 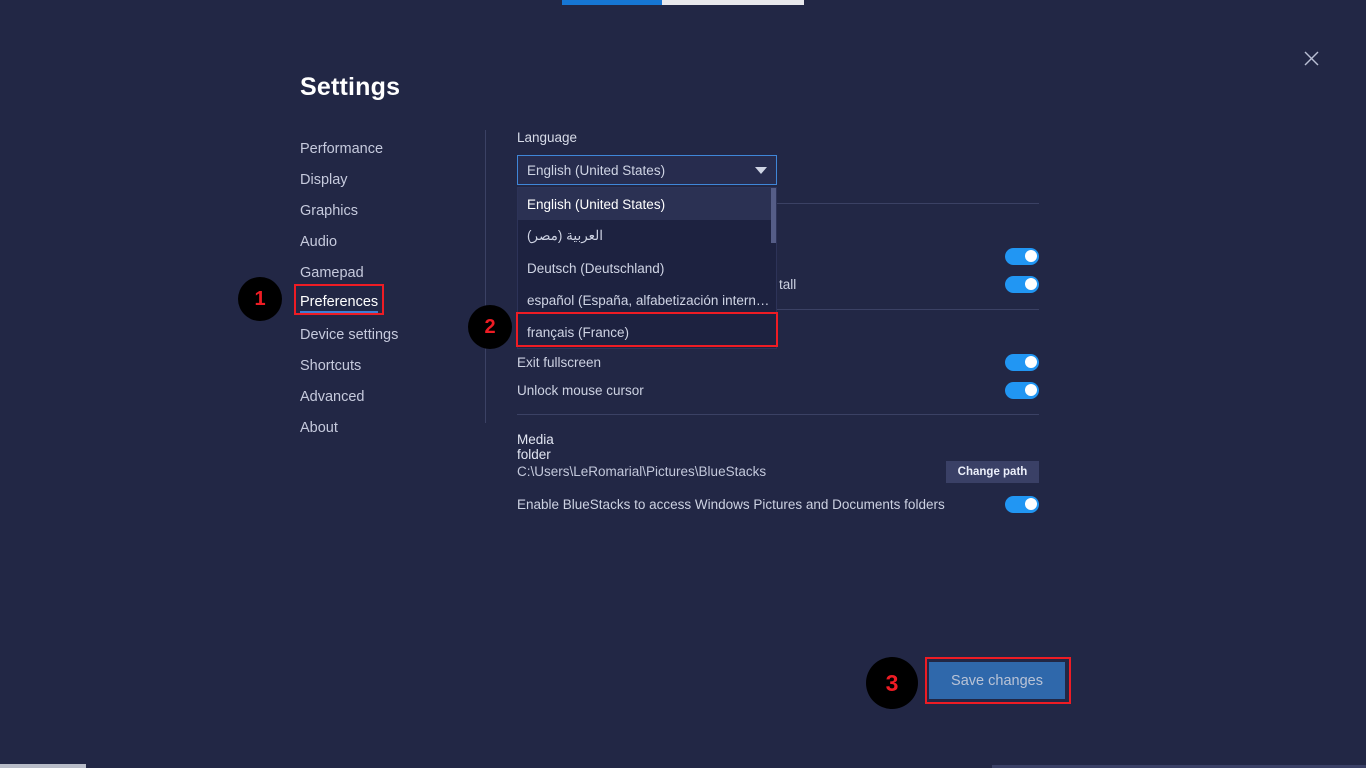 What do you see at coordinates (350, 87) in the screenshot?
I see `page-title: Settings` at bounding box center [350, 87].